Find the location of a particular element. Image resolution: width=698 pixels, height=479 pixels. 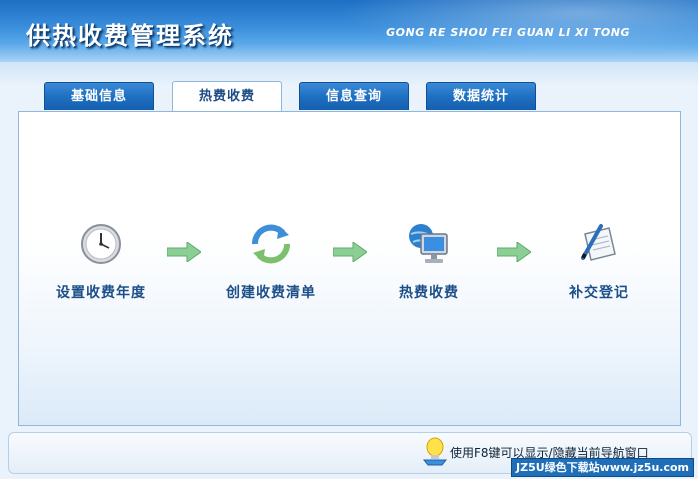

step-label: 设置收费年度 is located at coordinates (101, 293).